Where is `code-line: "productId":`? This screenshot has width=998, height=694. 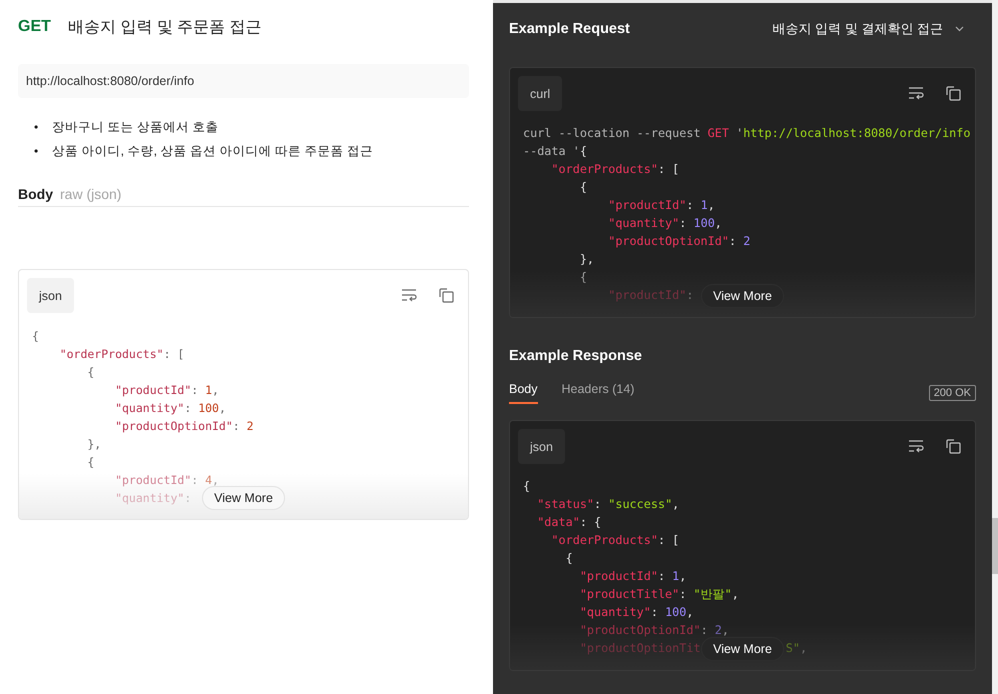
code-line: "productId": is located at coordinates (650, 295).